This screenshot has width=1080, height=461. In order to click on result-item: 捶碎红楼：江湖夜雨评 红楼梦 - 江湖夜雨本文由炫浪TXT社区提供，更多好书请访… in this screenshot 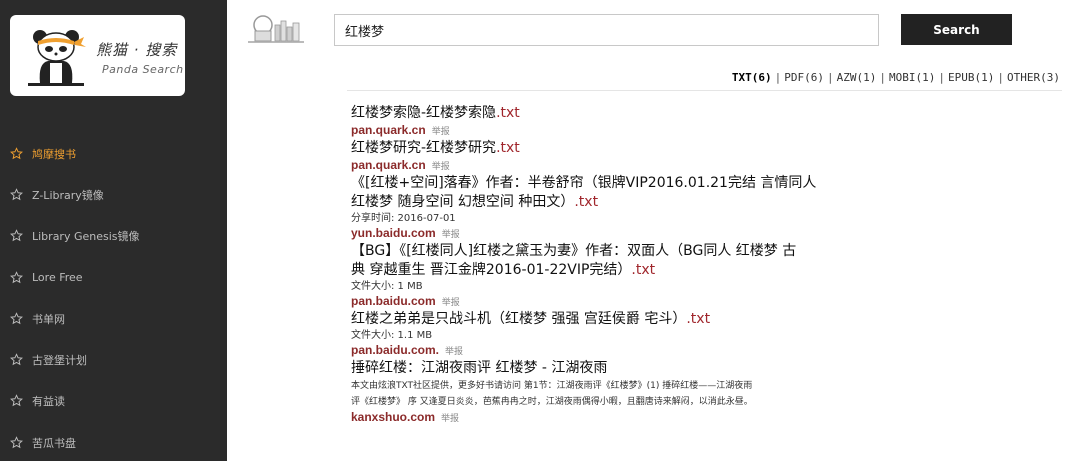, I will do `click(623, 392)`.